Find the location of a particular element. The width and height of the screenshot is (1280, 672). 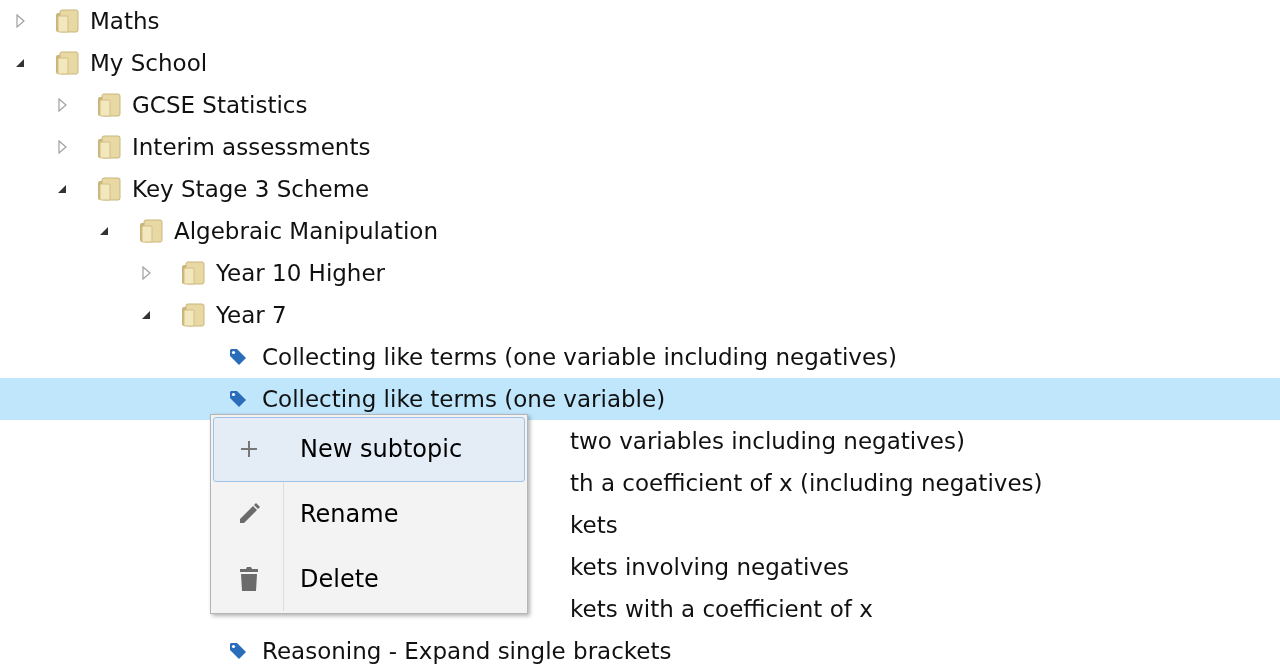

tree-item: Key Stage 3 Scheme is located at coordinates (251, 189).